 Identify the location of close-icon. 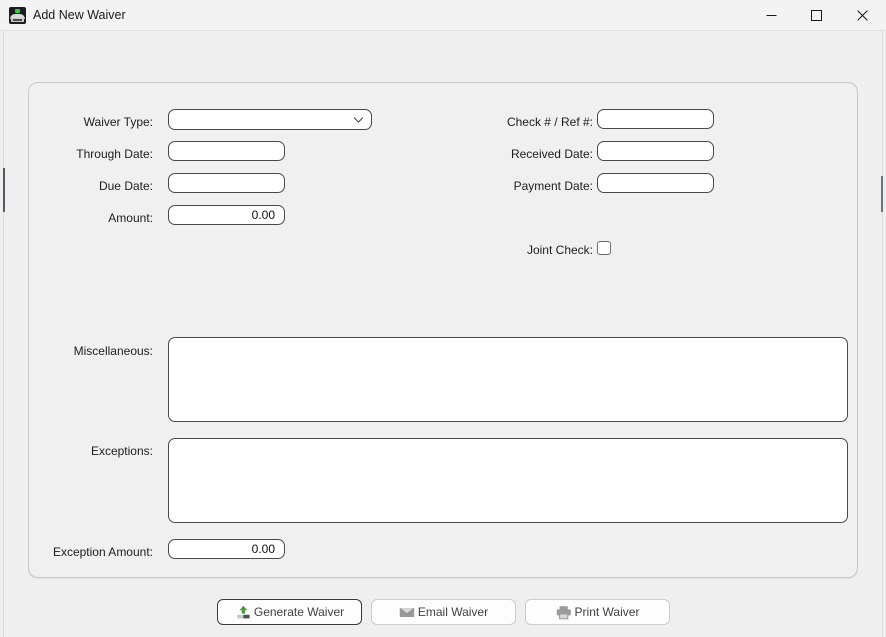
(862, 15).